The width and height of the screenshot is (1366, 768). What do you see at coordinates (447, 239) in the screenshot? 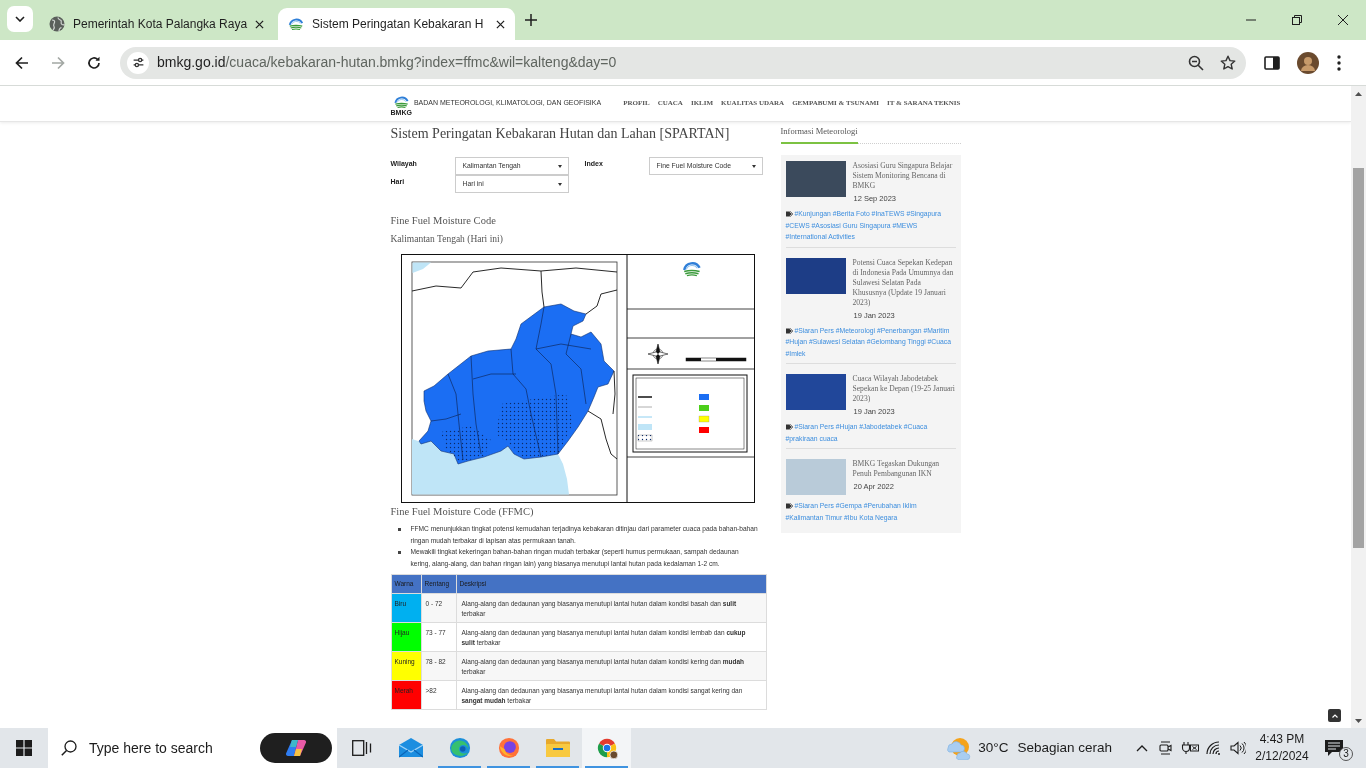
I see `section-subtitle: Kalimantan Tengah (Hari ini)` at bounding box center [447, 239].